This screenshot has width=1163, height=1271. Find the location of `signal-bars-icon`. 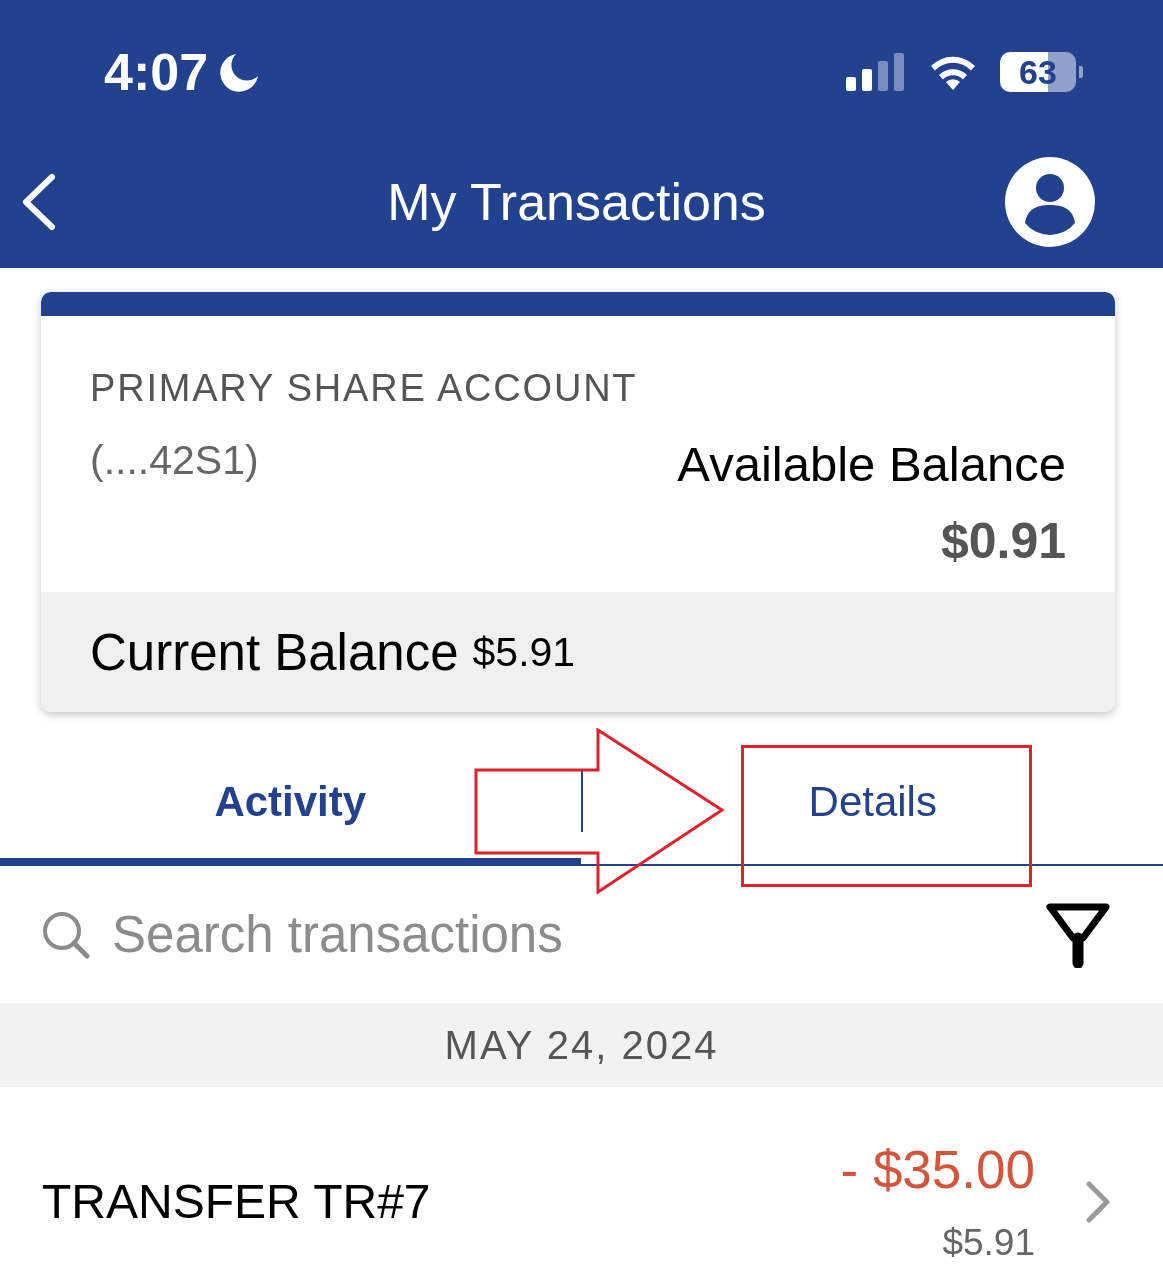

signal-bars-icon is located at coordinates (876, 72).